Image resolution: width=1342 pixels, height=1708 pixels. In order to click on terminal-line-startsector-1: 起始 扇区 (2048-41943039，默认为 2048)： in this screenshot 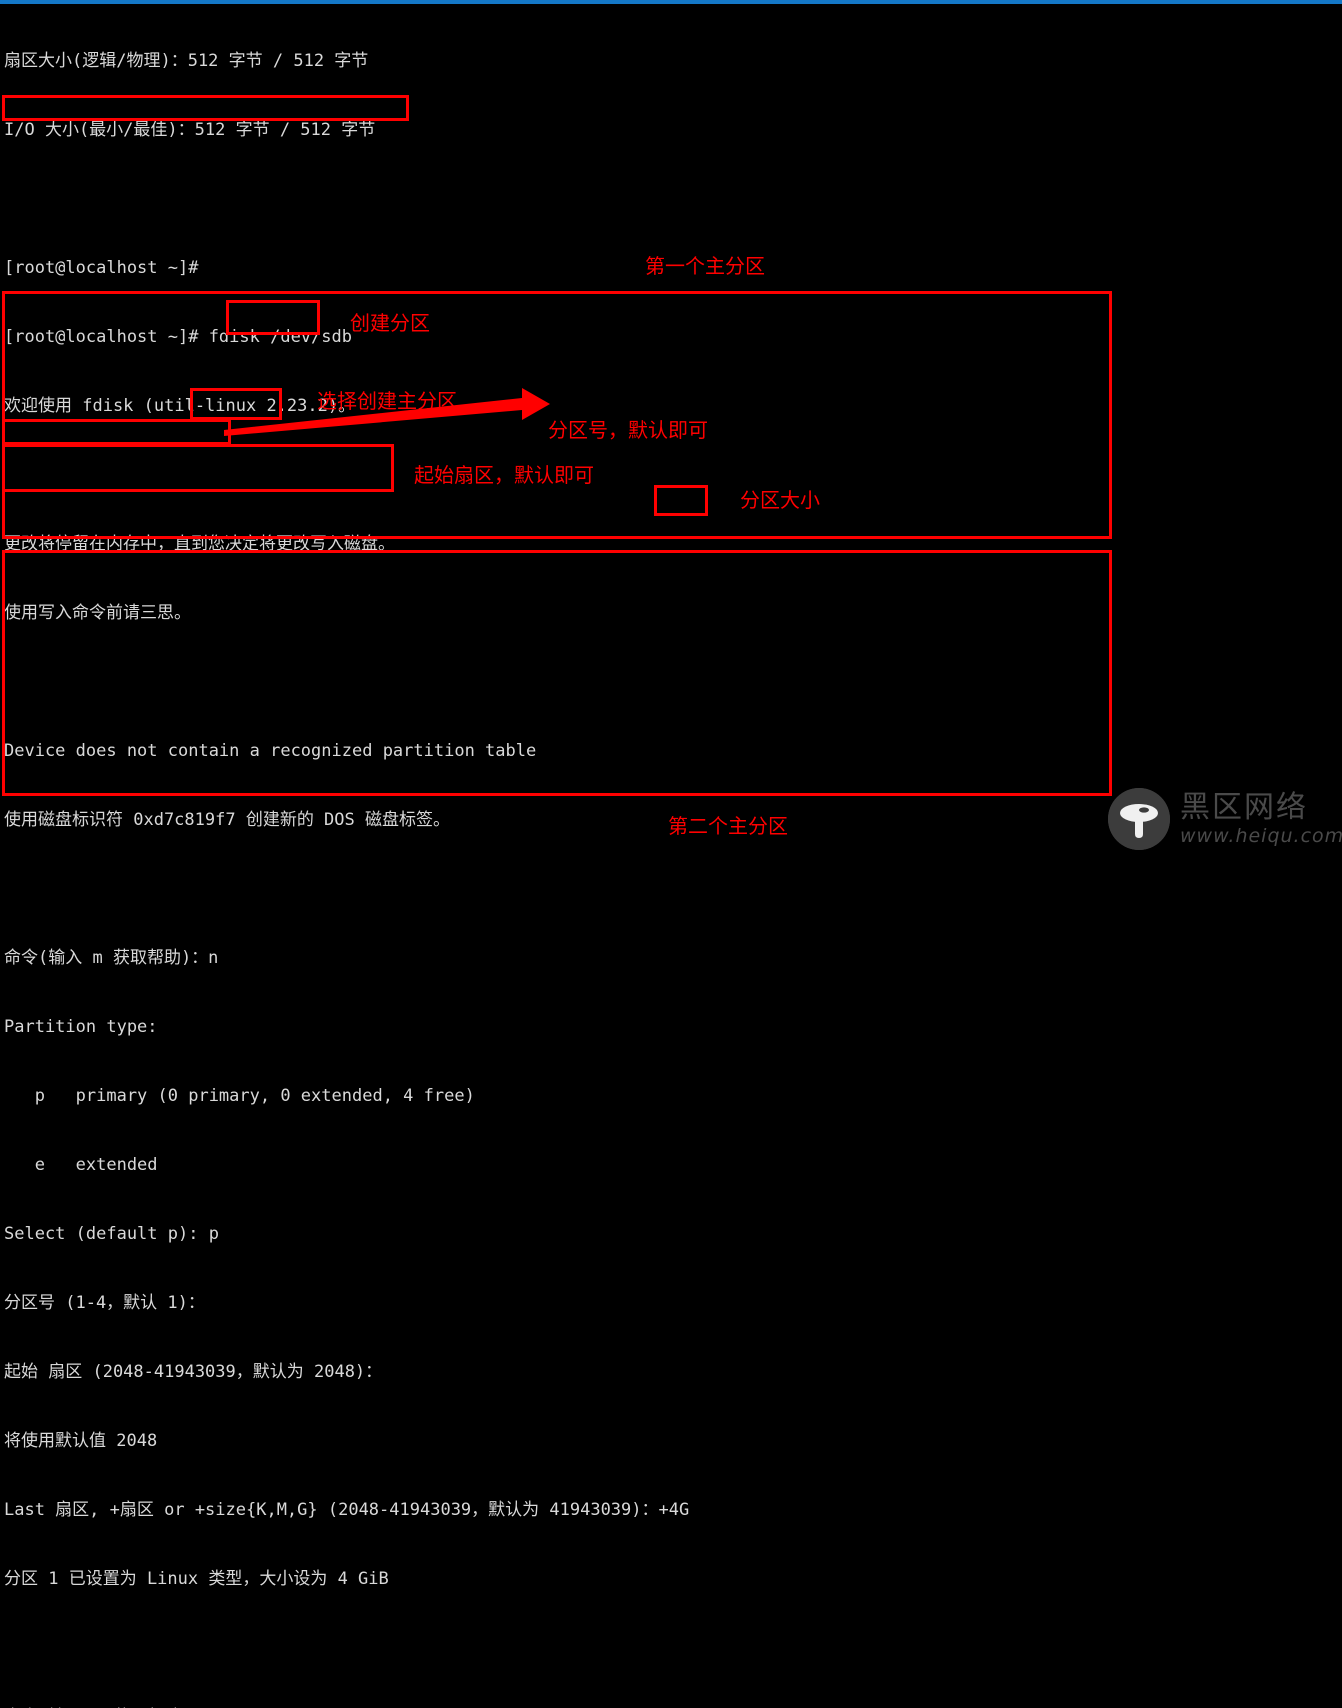, I will do `click(193, 1372)`.